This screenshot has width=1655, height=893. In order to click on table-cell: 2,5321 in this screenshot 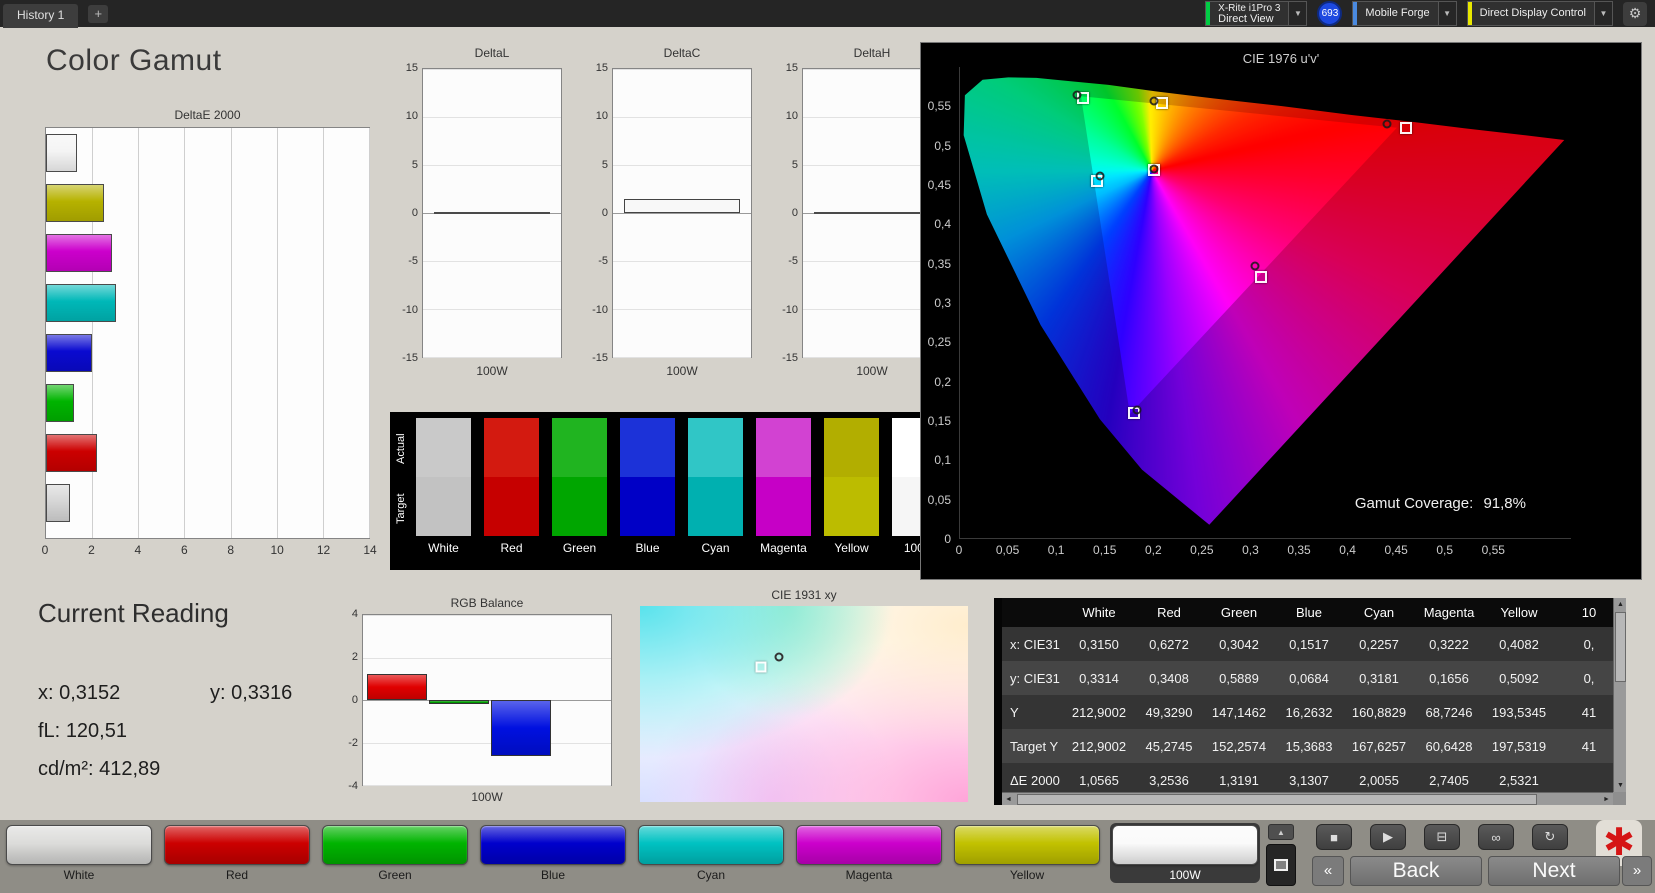, I will do `click(1519, 780)`.